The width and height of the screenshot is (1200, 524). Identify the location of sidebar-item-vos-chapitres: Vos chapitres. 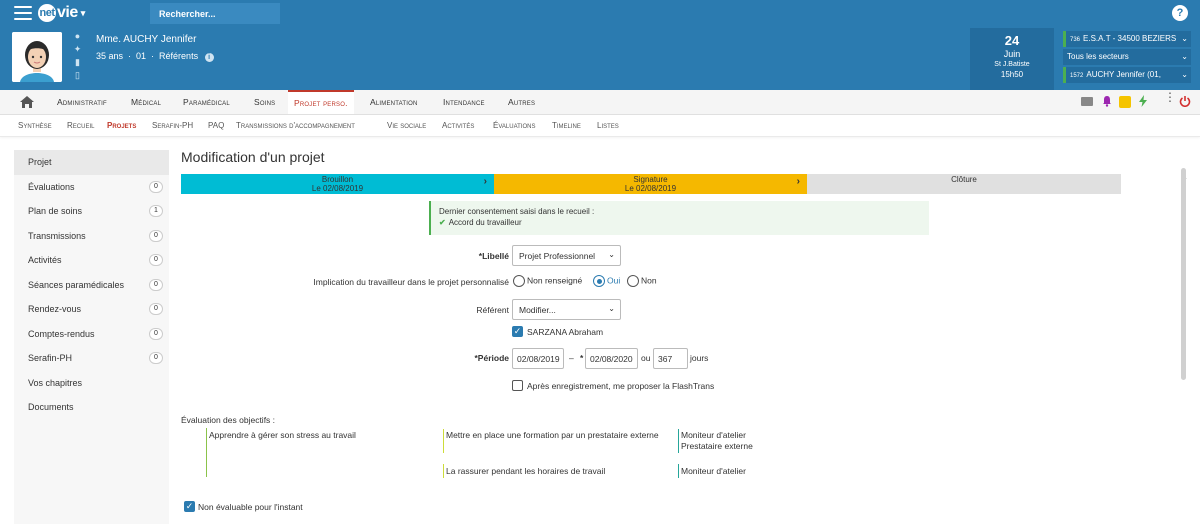
(91, 383).